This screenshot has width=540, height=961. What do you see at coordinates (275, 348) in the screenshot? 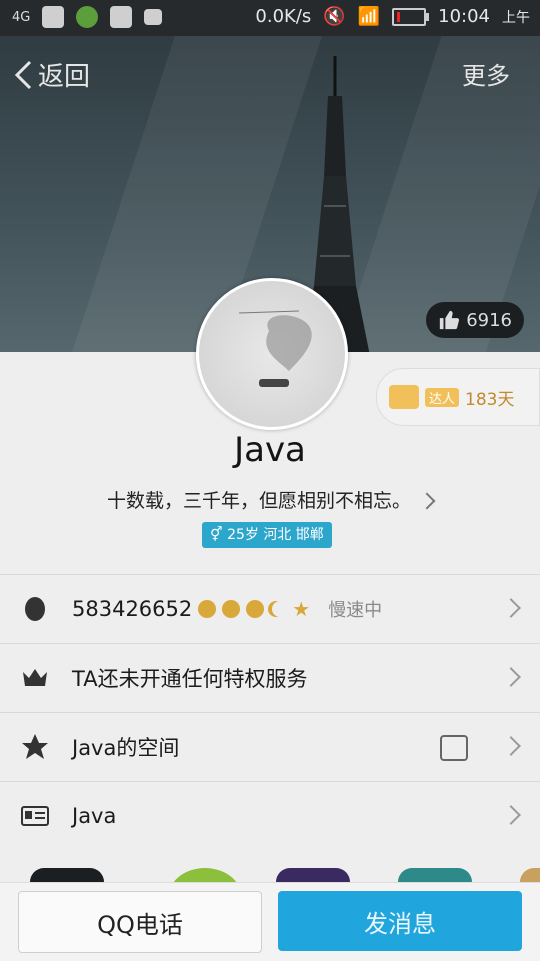
I see `avatar-image` at bounding box center [275, 348].